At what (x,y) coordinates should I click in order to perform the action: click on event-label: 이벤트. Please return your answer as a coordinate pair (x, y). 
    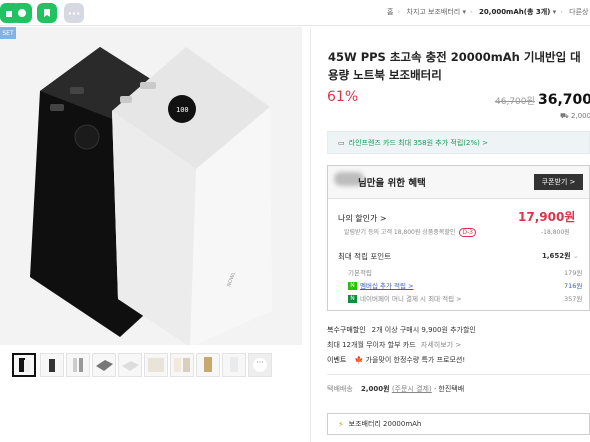
    Looking at the image, I should click on (337, 360).